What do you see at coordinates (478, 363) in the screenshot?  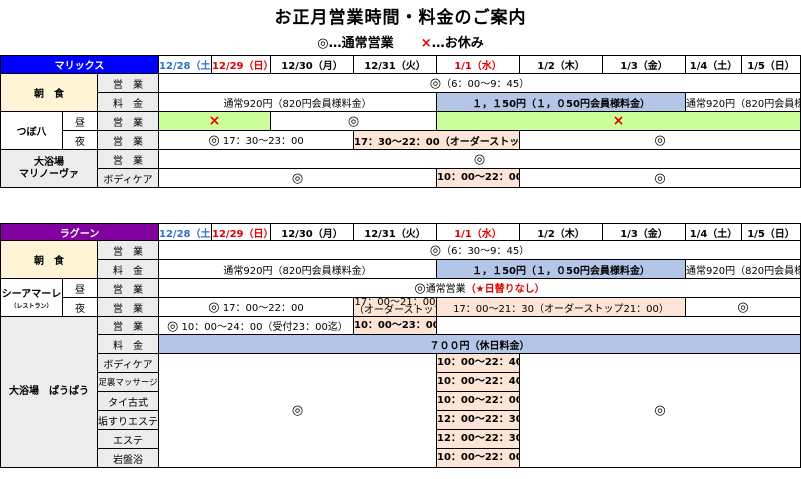 I see `service-special-bodycare: 10：00〜22：40(受付22：00迄)` at bounding box center [478, 363].